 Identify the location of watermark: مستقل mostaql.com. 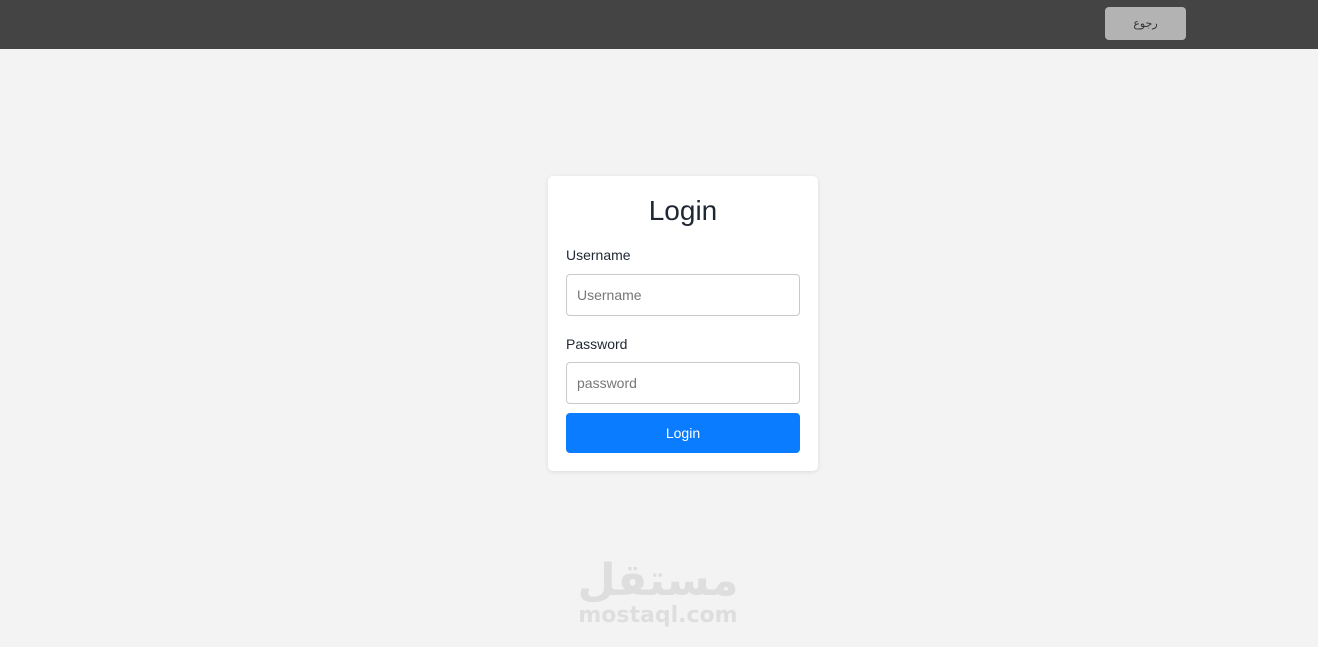
(658, 592).